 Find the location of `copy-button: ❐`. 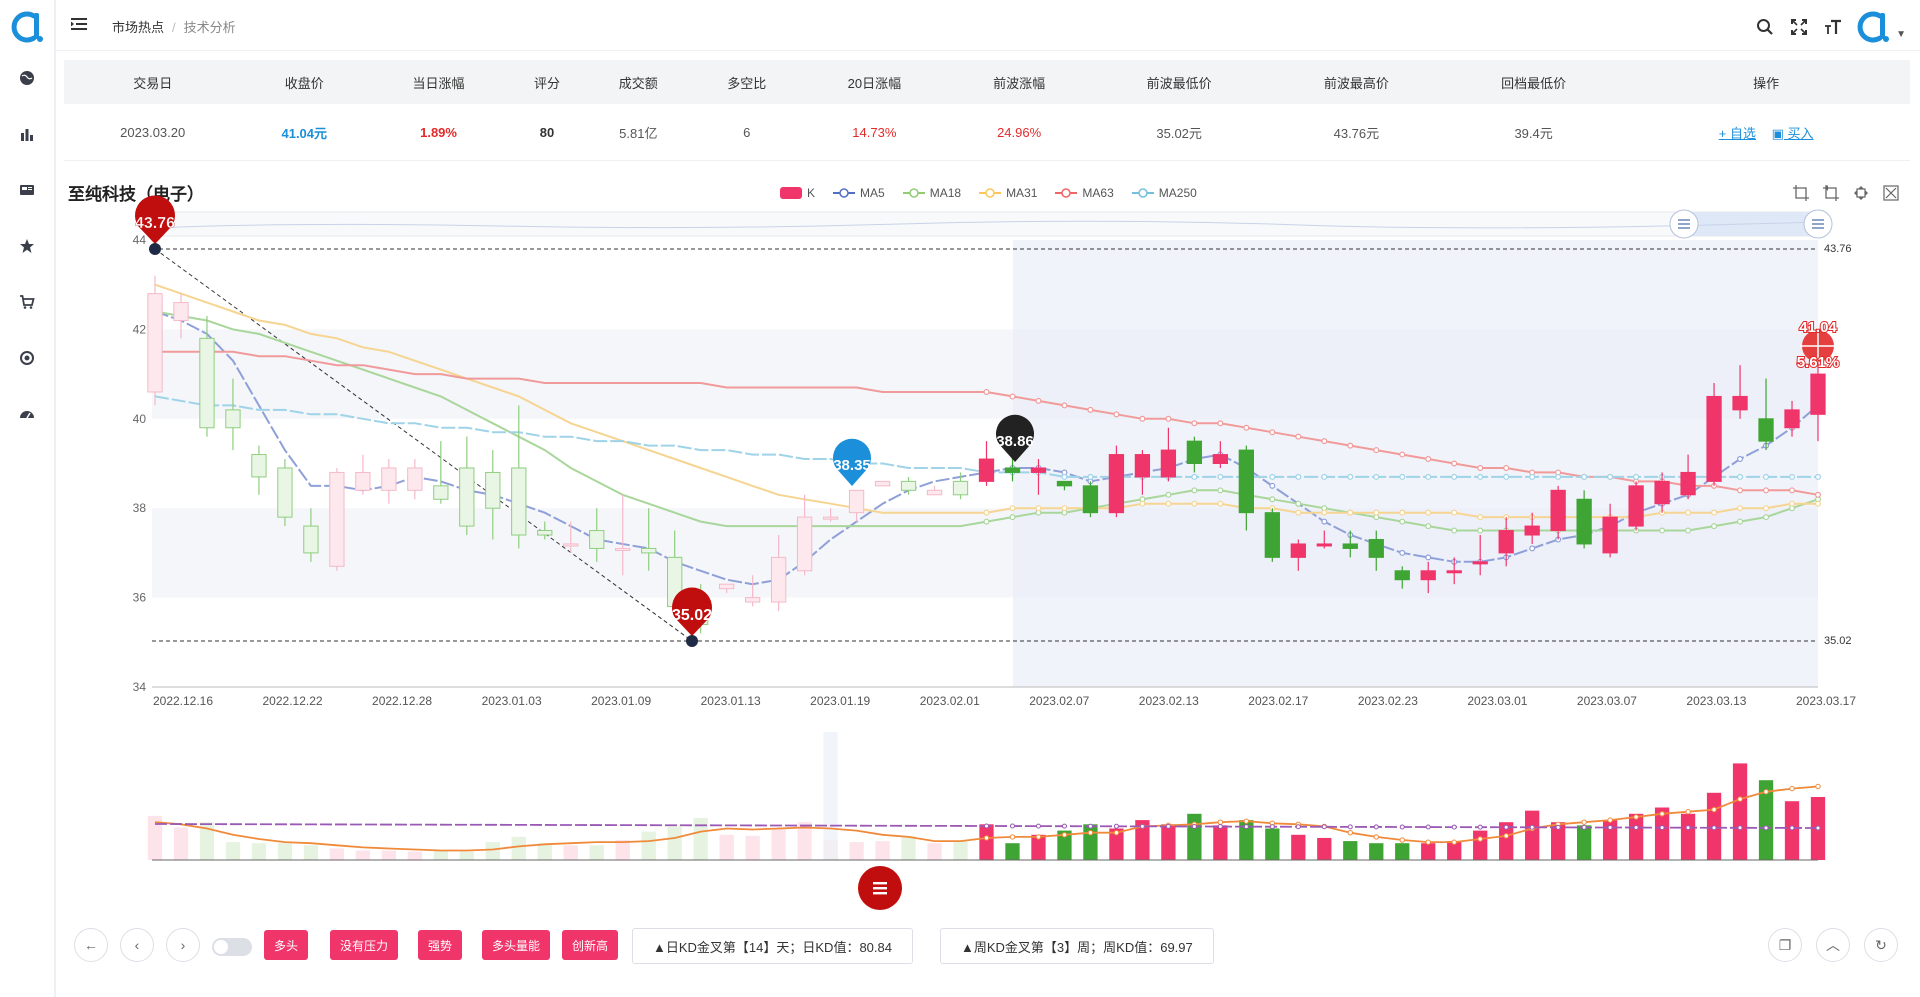

copy-button: ❐ is located at coordinates (1785, 945).